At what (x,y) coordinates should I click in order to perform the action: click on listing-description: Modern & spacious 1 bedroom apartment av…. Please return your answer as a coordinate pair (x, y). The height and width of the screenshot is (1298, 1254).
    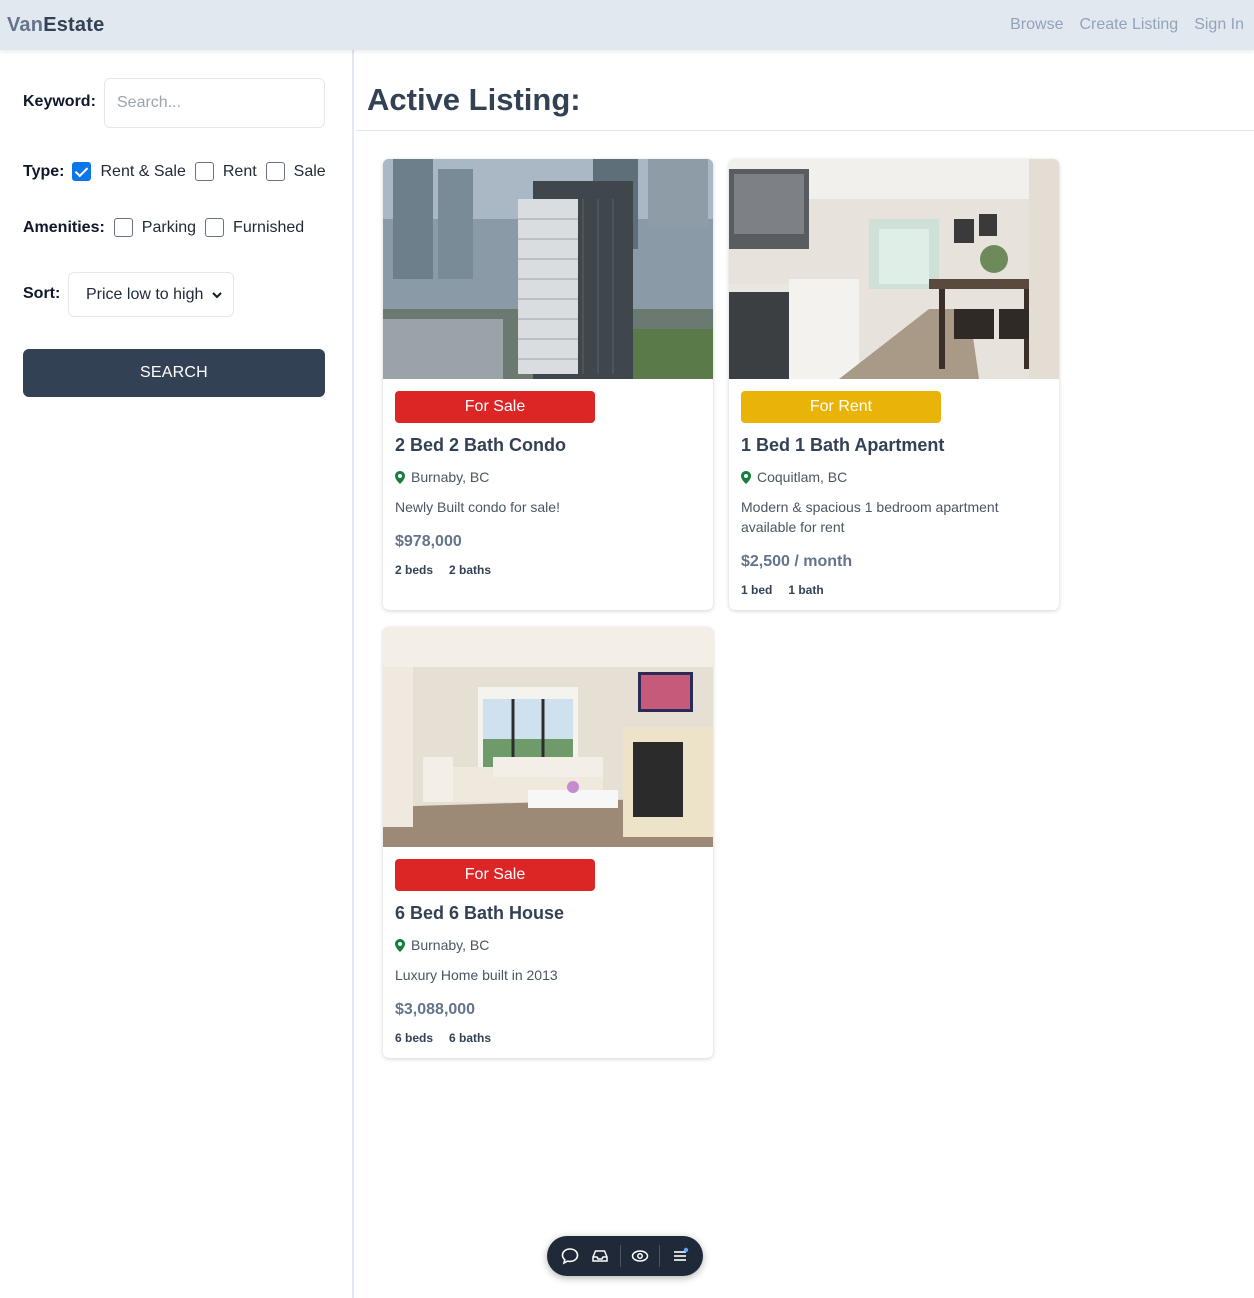
    Looking at the image, I should click on (870, 517).